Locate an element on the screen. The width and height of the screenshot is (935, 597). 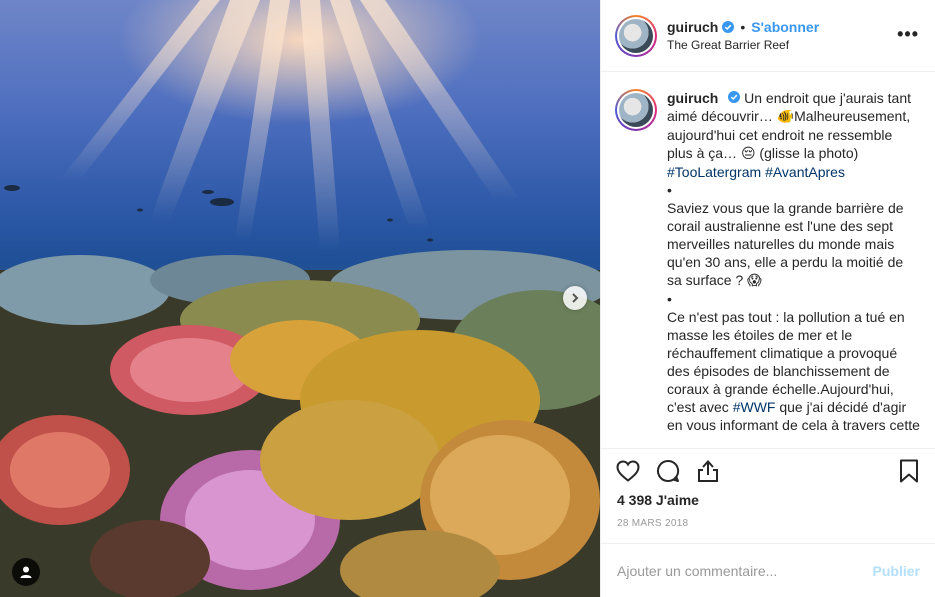
heart-icon is located at coordinates (628, 471).